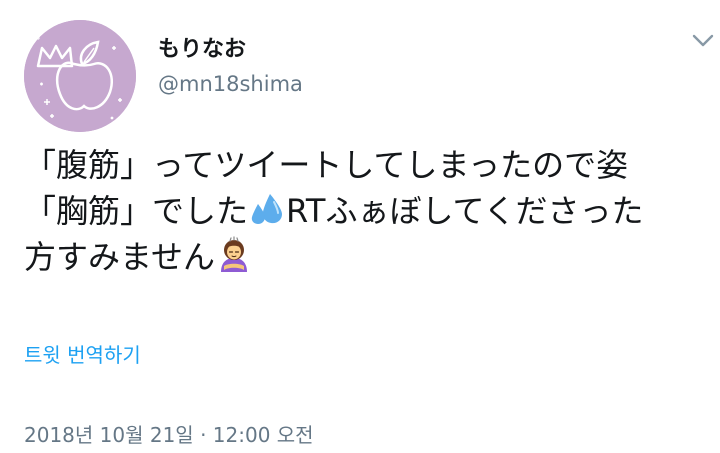  What do you see at coordinates (267, 209) in the screenshot?
I see `sweat-droplets-icon` at bounding box center [267, 209].